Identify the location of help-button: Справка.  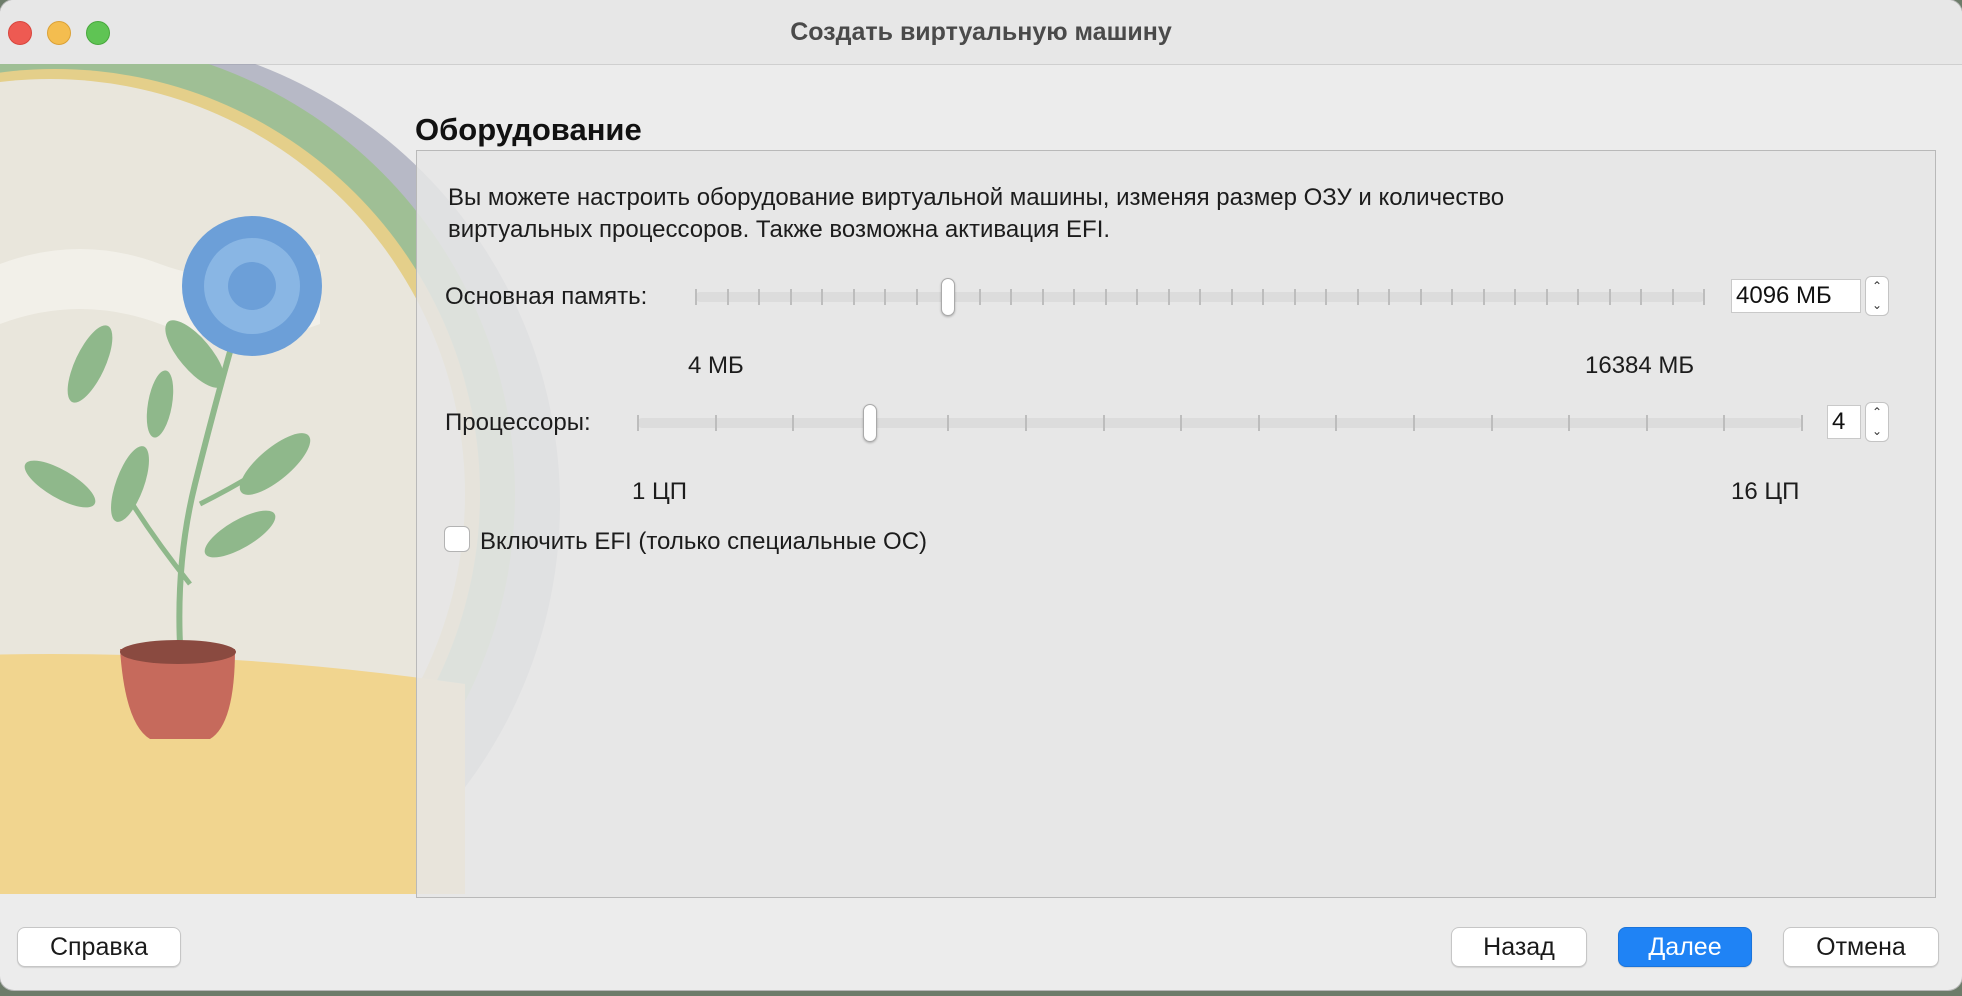
(99, 947).